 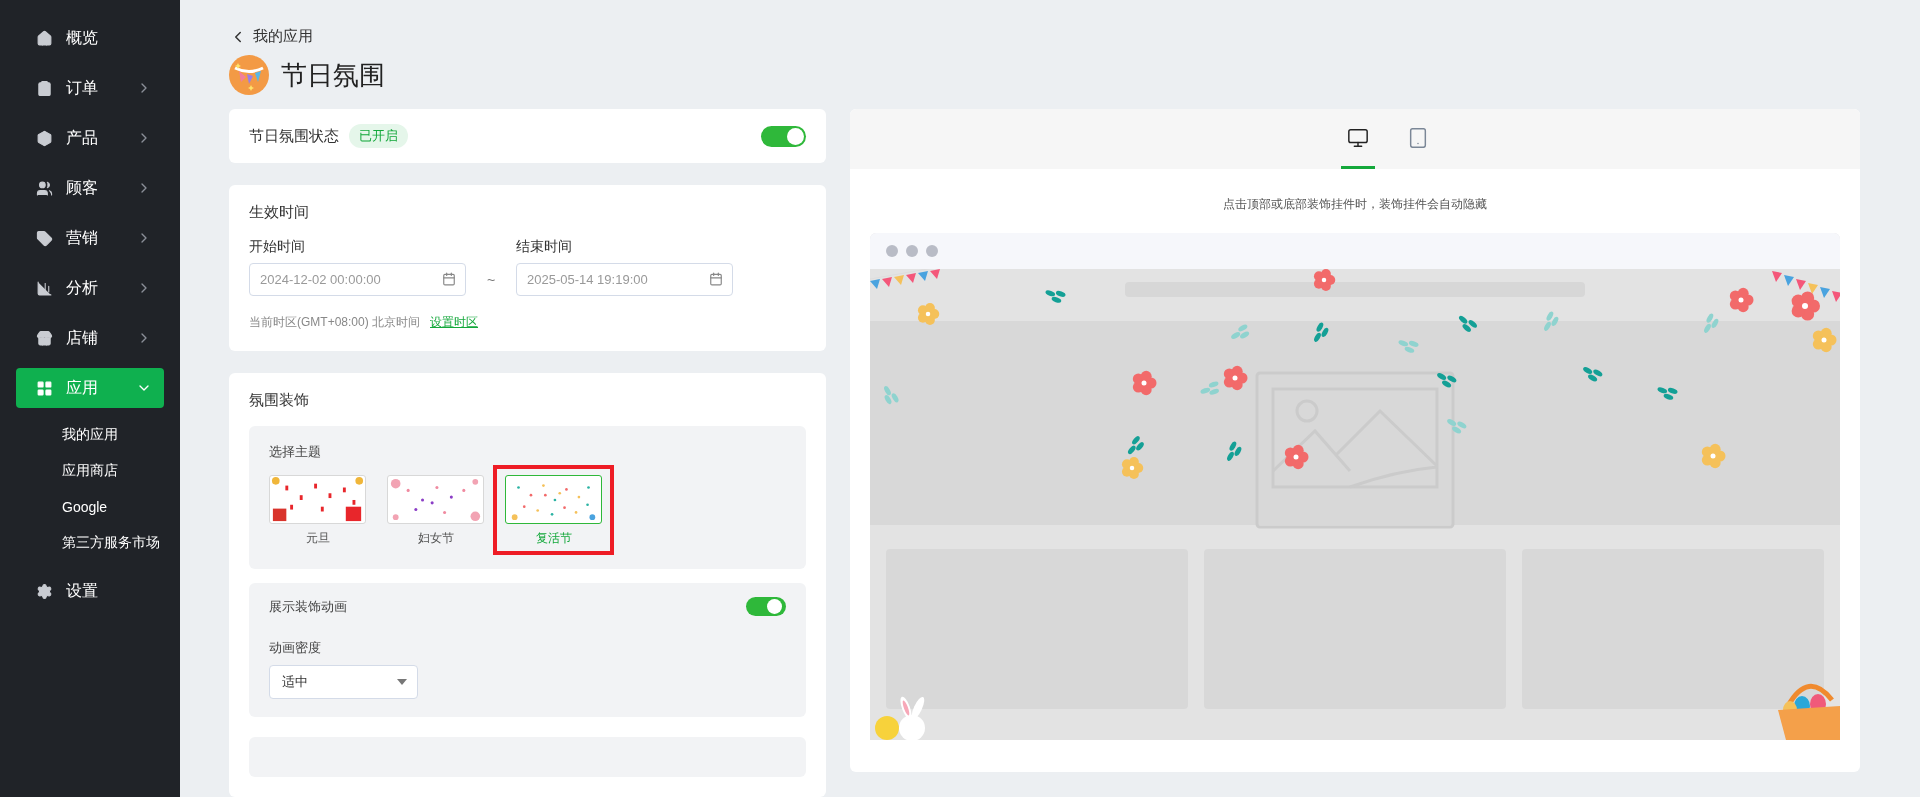 What do you see at coordinates (766, 606) in the screenshot?
I see `animation-toggle` at bounding box center [766, 606].